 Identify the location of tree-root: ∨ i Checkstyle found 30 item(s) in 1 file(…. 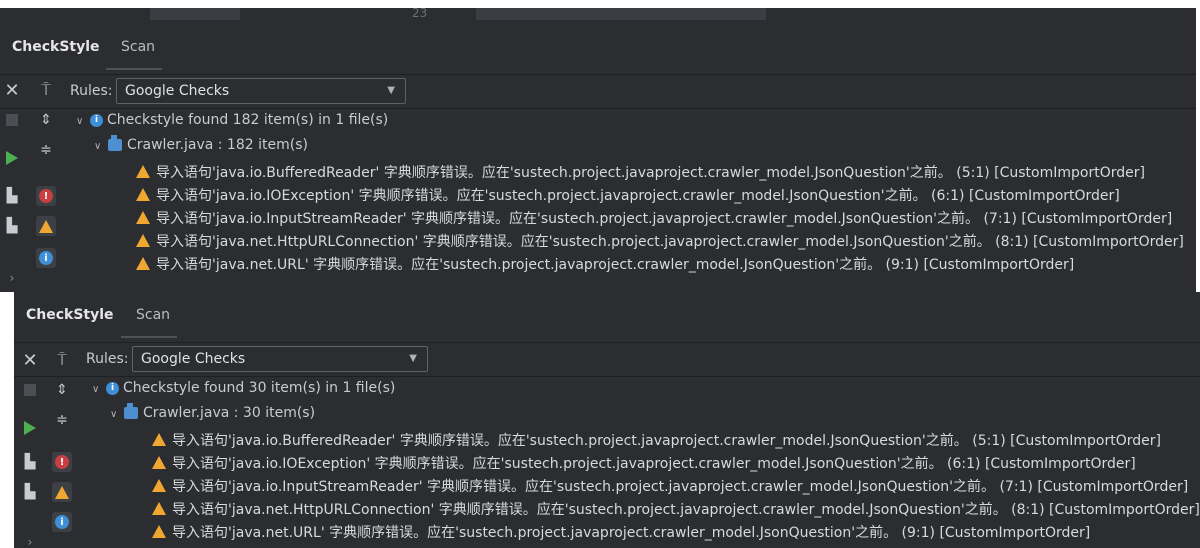
(243, 388).